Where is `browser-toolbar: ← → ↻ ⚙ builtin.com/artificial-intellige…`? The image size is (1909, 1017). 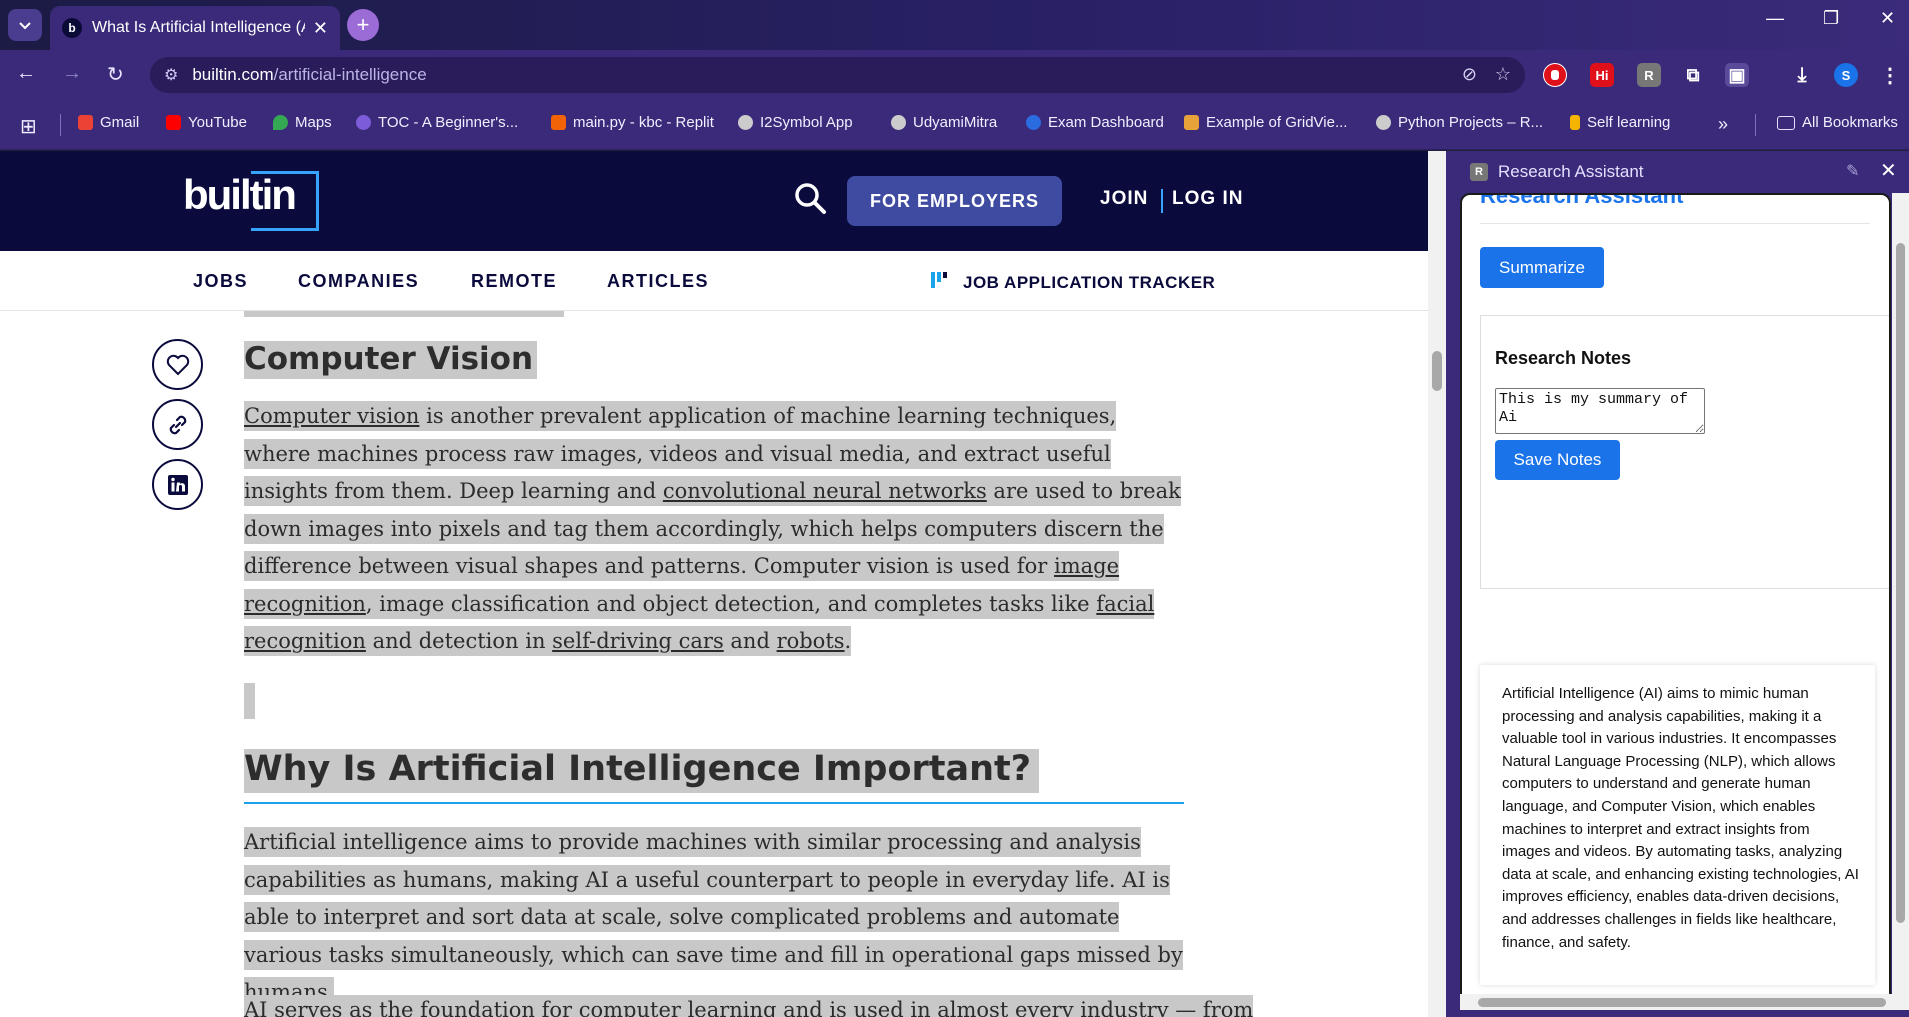 browser-toolbar: ← → ↻ ⚙ builtin.com/artificial-intellige… is located at coordinates (954, 75).